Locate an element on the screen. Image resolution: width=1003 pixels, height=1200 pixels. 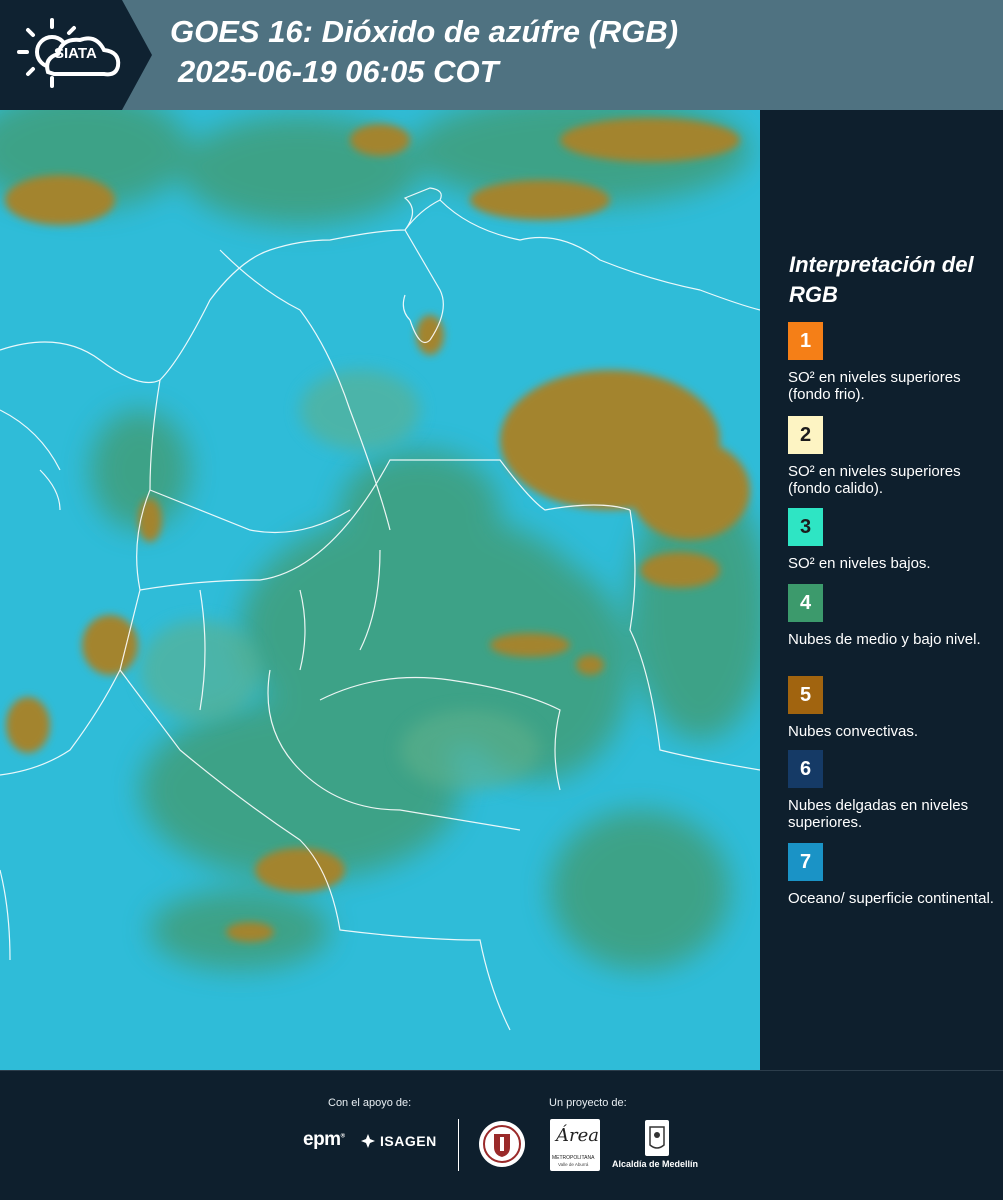
support-label: Con el apoyo de: is located at coordinates (370, 1103).